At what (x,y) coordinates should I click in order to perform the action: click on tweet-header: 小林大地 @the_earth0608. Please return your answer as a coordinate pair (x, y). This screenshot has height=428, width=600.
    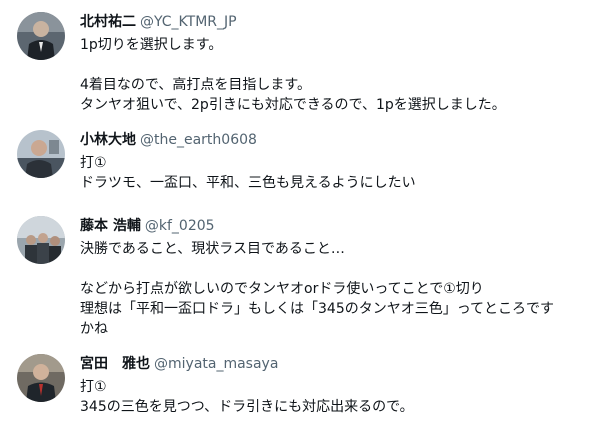
    Looking at the image, I should click on (168, 140).